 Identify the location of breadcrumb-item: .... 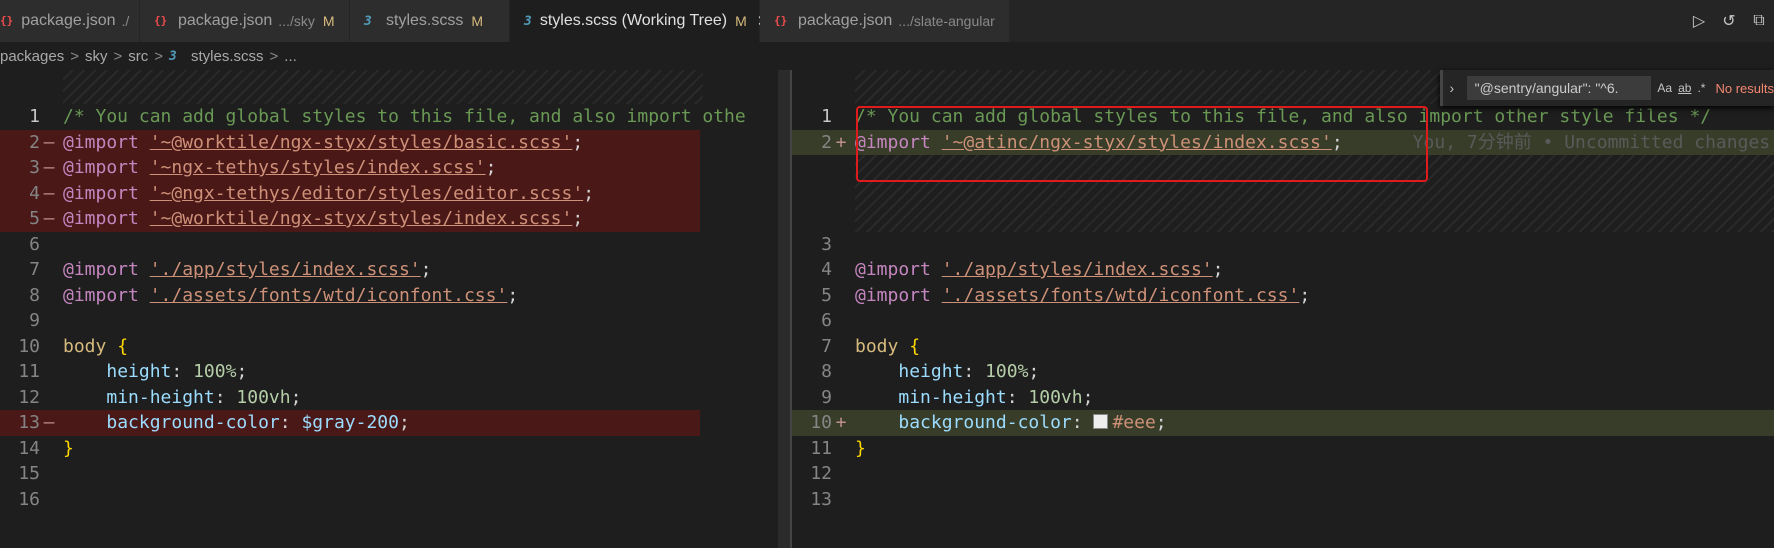
(290, 56).